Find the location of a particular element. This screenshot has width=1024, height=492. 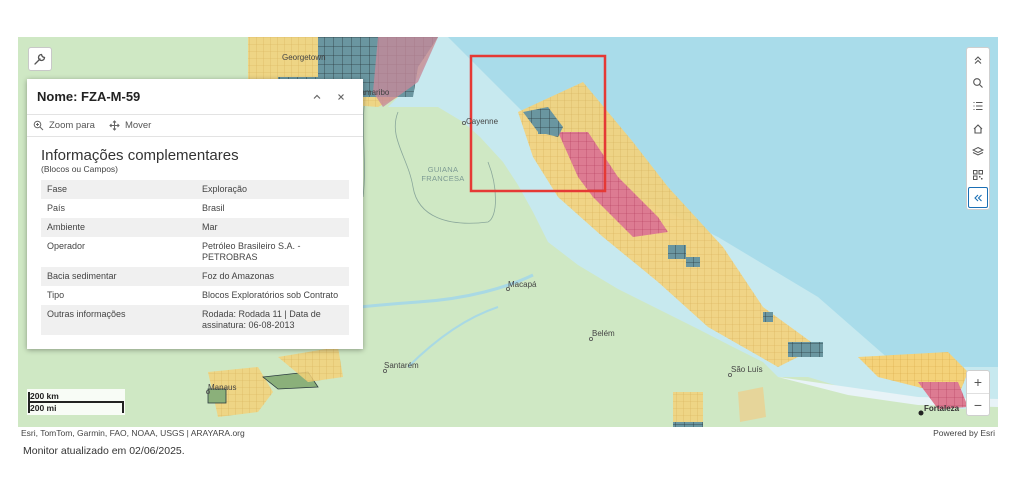

expand-toolbar-button is located at coordinates (978, 59).